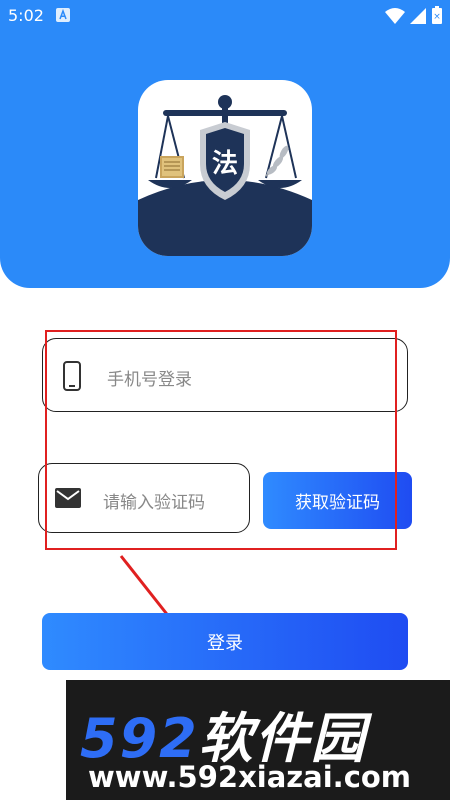  Describe the element at coordinates (418, 16) in the screenshot. I see `signal-icon` at that location.